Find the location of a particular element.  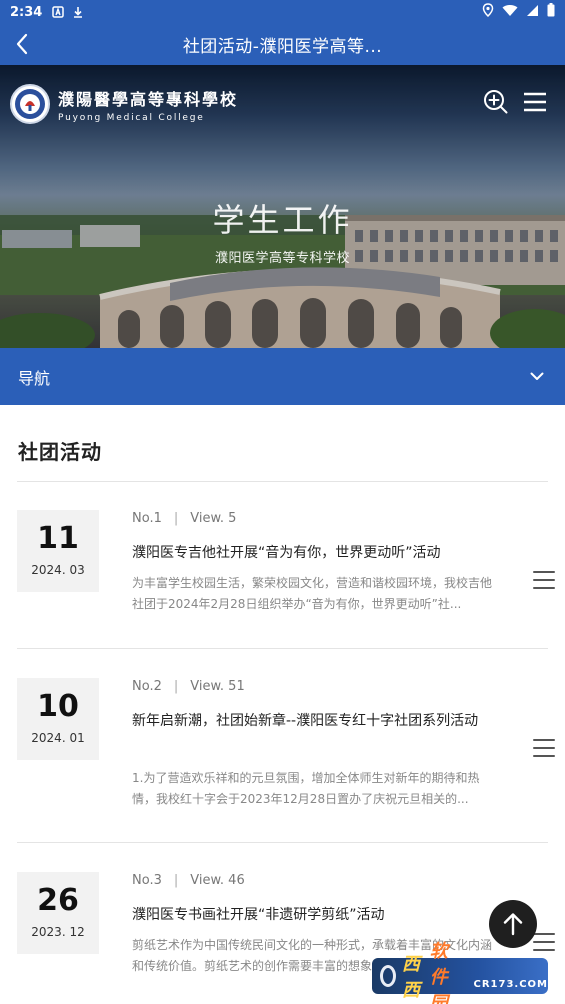

item-title: 濮阳医专吉他社开展“音为有你，世界更动听”活动 is located at coordinates (314, 553).